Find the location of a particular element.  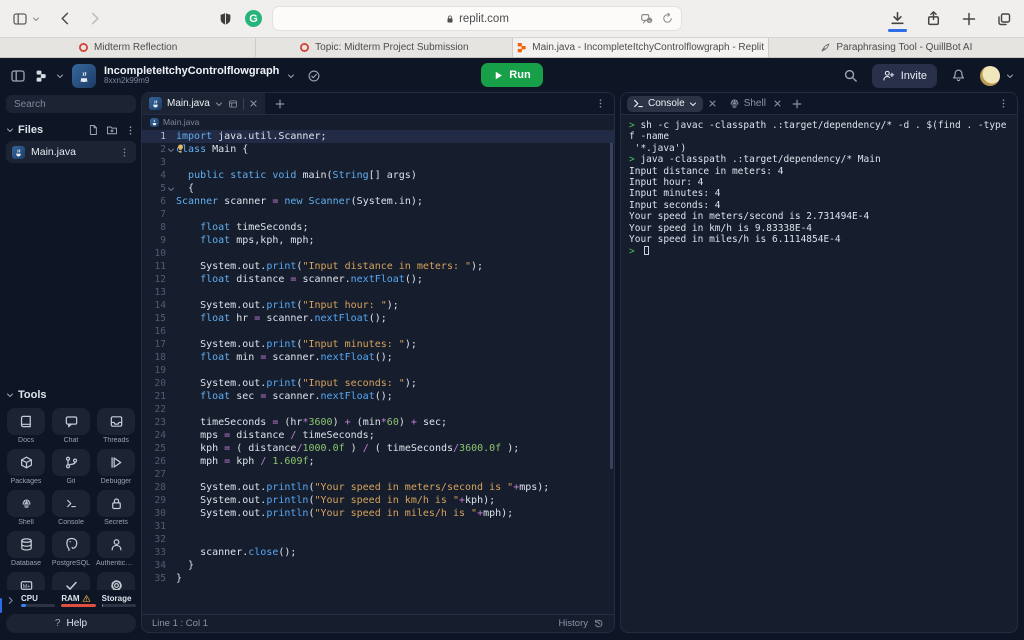

notifications-bell-icon is located at coordinates (958, 75).